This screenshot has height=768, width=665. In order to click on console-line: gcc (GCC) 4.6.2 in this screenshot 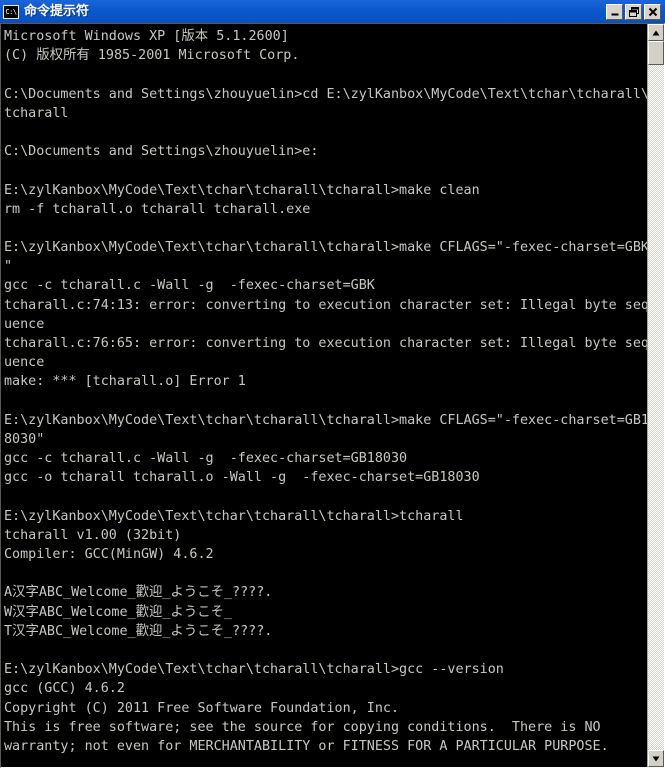, I will do `click(64, 689)`.